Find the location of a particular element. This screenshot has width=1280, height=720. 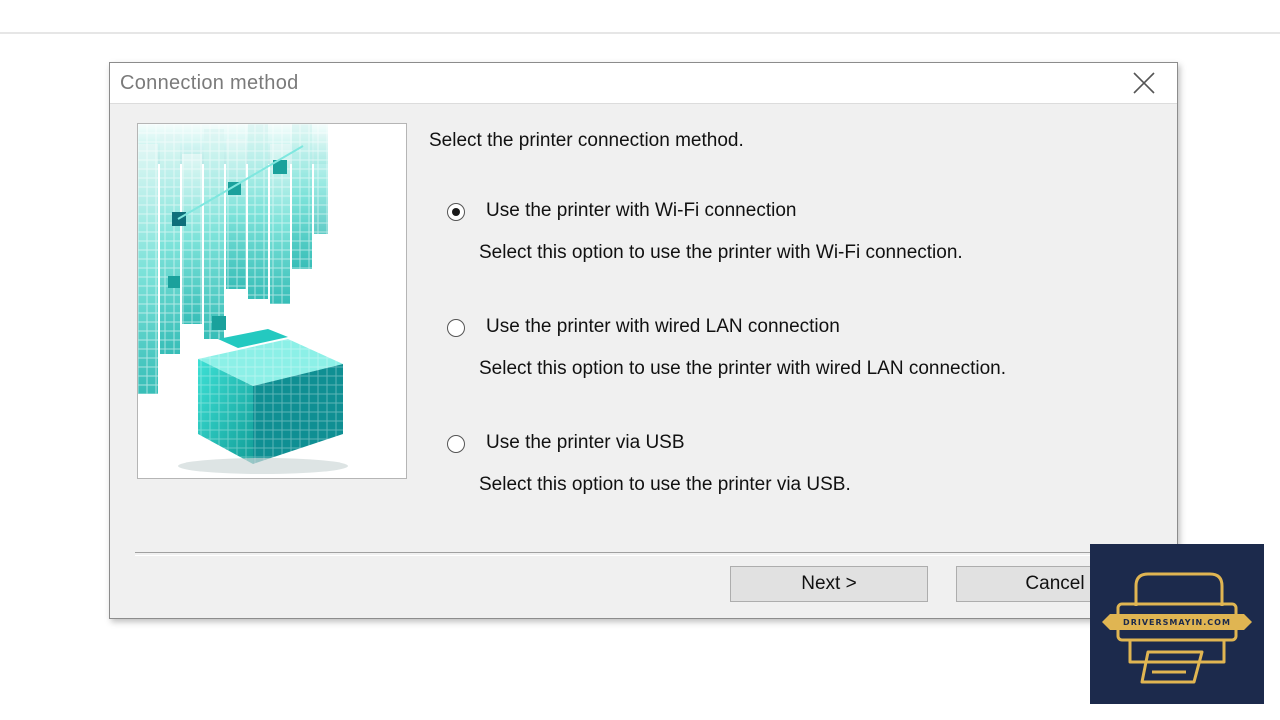

dialog-titlebar: Connection method is located at coordinates (643, 83).